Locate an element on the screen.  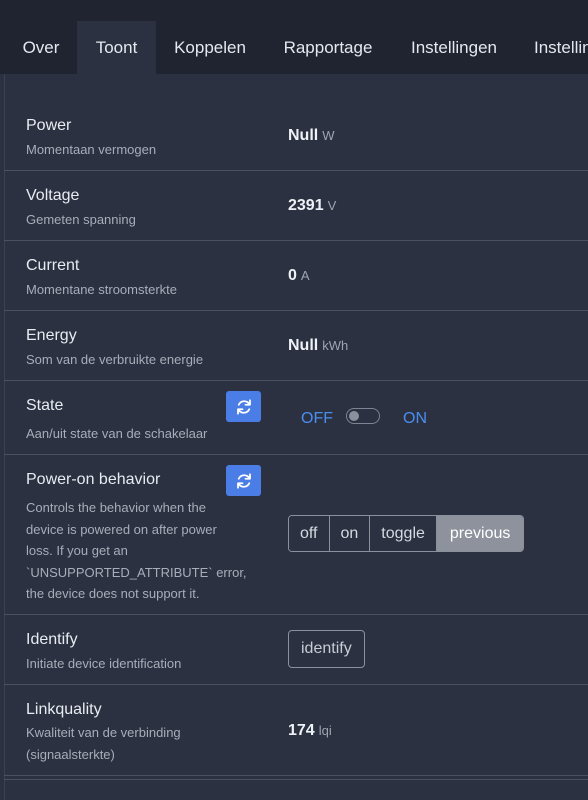
value-unit: W is located at coordinates (328, 135).